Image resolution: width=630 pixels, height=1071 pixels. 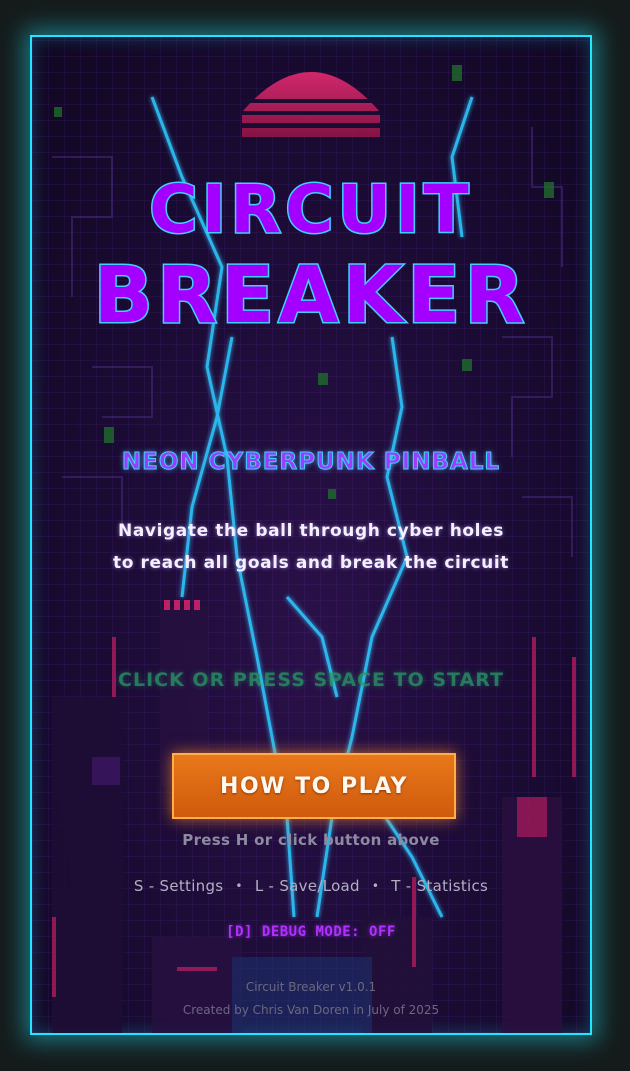 What do you see at coordinates (439, 886) in the screenshot?
I see `statistics-shortcut: T - Statistics` at bounding box center [439, 886].